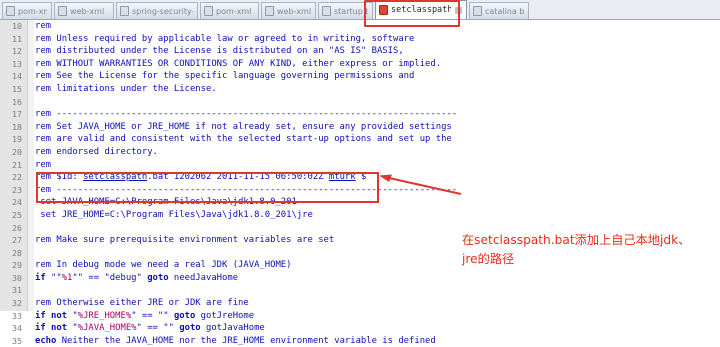  I want to click on line-number: 30, so click(17, 277).